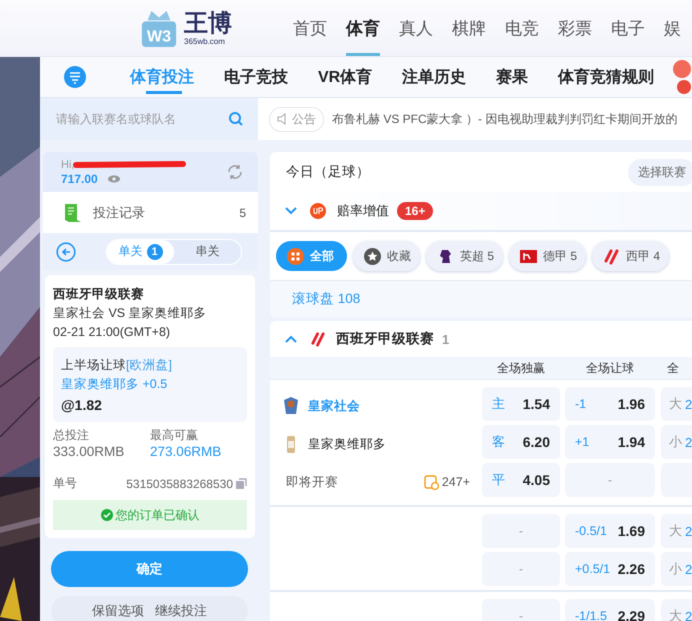 The width and height of the screenshot is (692, 621). What do you see at coordinates (256, 77) in the screenshot?
I see `nav-tab: 电子竞技` at bounding box center [256, 77].